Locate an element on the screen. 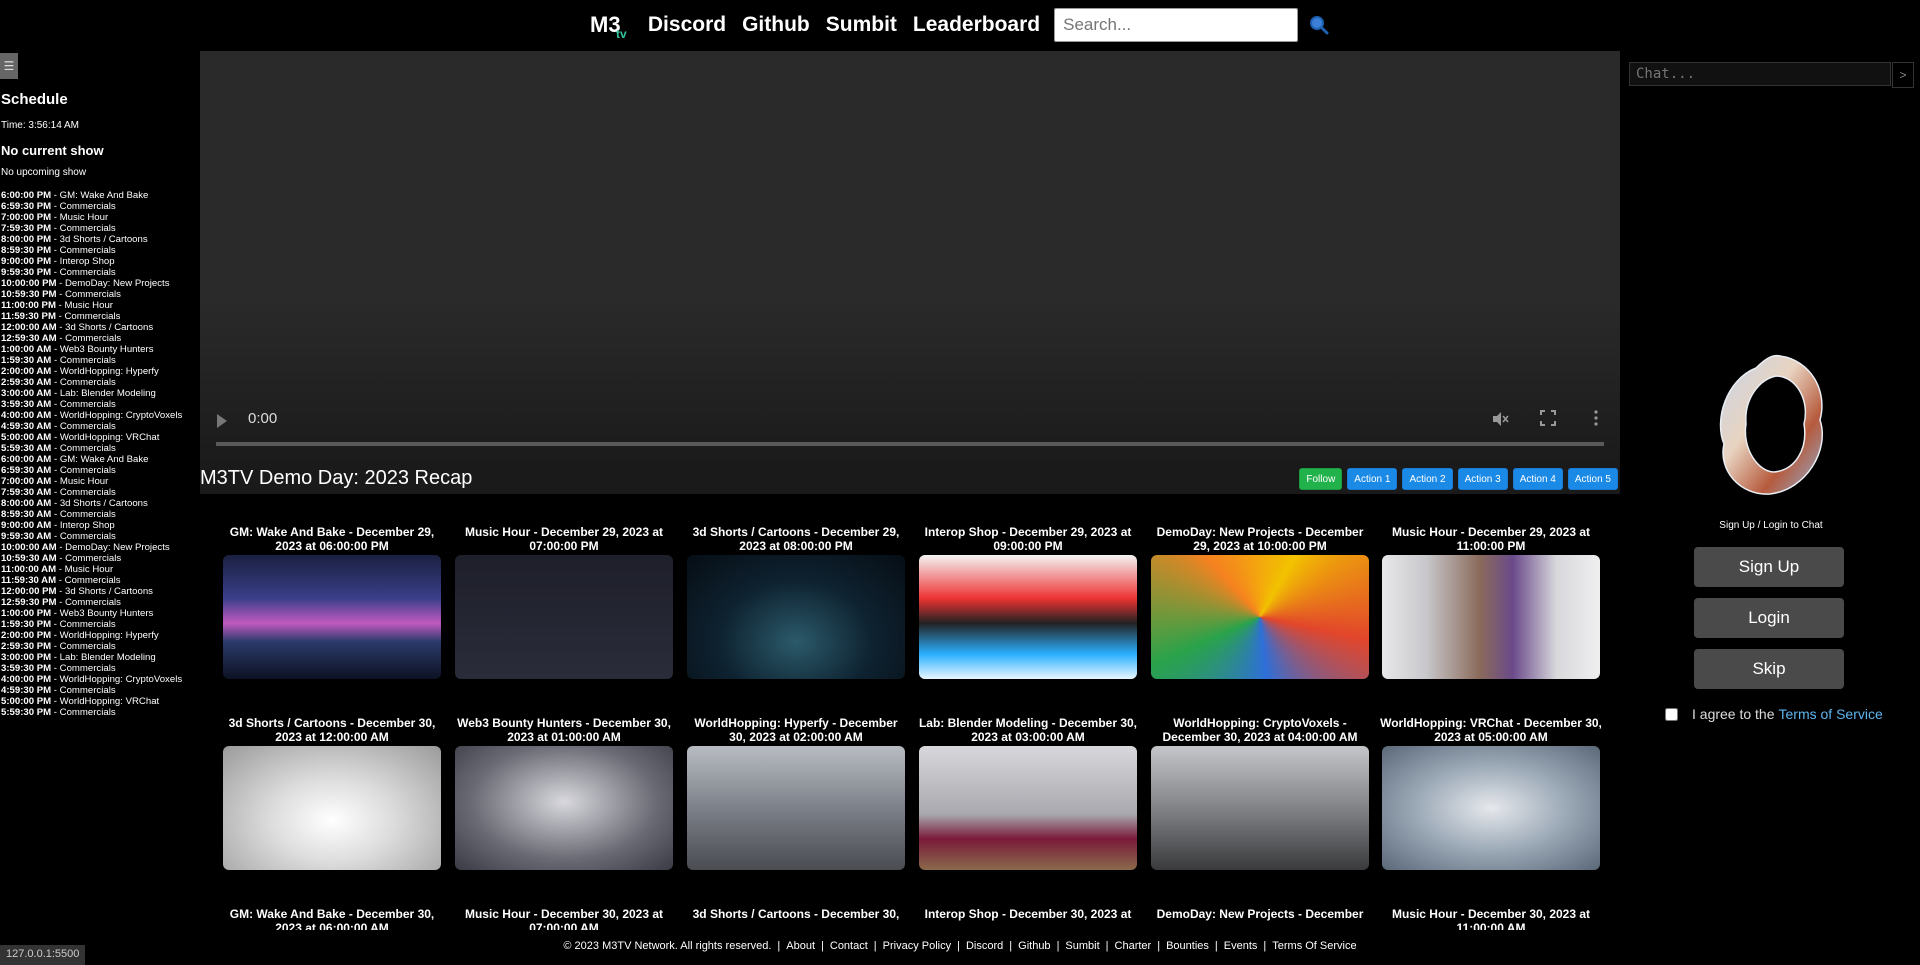 This screenshot has width=1920, height=965. schedule-item-time: 3:00:00 PM is located at coordinates (26, 657).